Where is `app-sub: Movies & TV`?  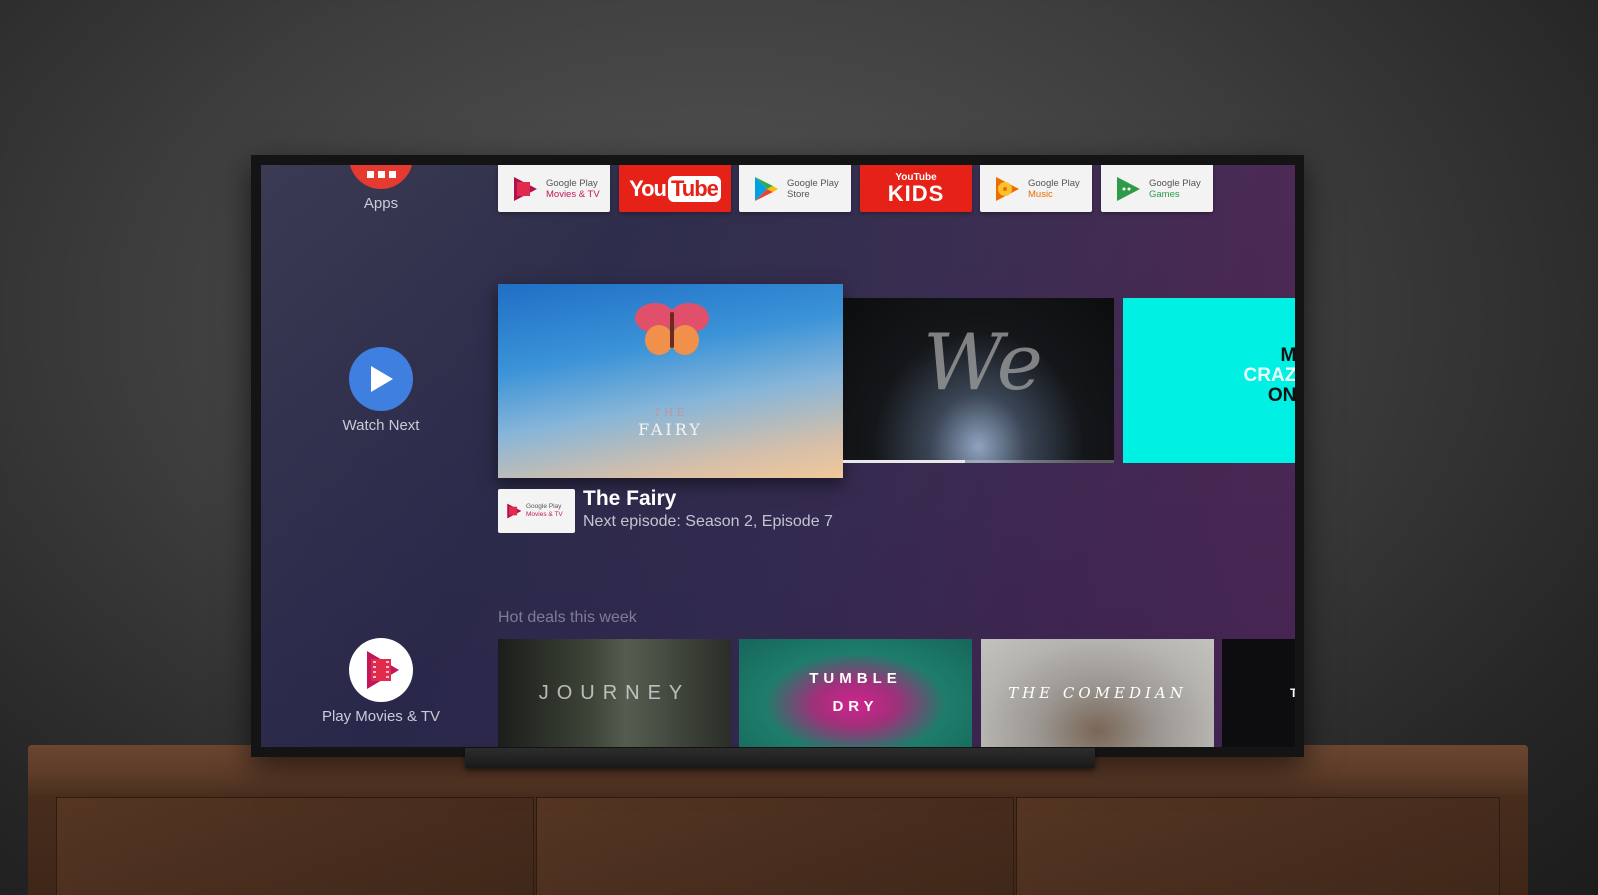 app-sub: Movies & TV is located at coordinates (573, 194).